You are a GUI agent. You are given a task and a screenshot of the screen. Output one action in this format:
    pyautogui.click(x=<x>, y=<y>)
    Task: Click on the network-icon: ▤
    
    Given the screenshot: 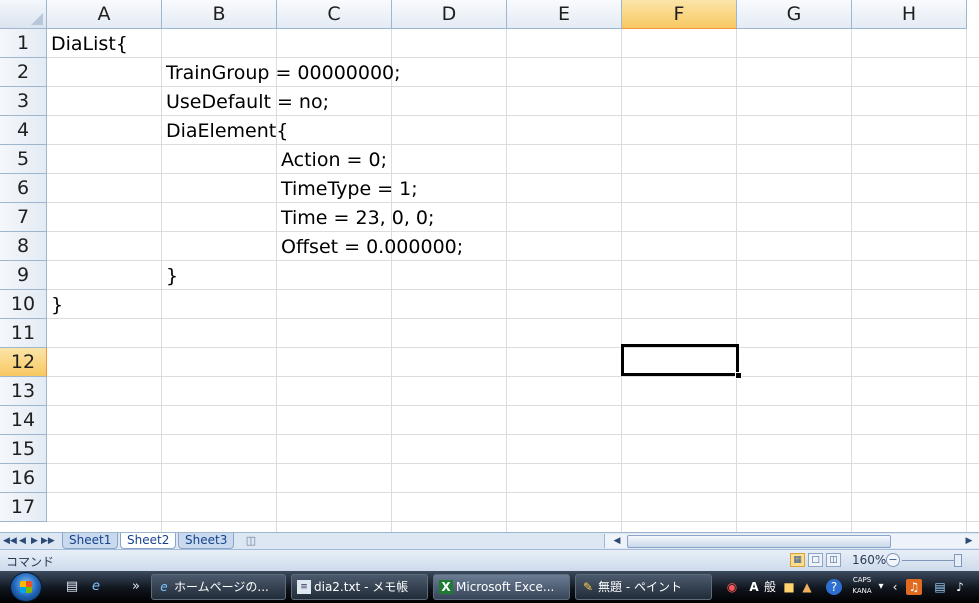 What is the action you would take?
    pyautogui.click(x=940, y=587)
    